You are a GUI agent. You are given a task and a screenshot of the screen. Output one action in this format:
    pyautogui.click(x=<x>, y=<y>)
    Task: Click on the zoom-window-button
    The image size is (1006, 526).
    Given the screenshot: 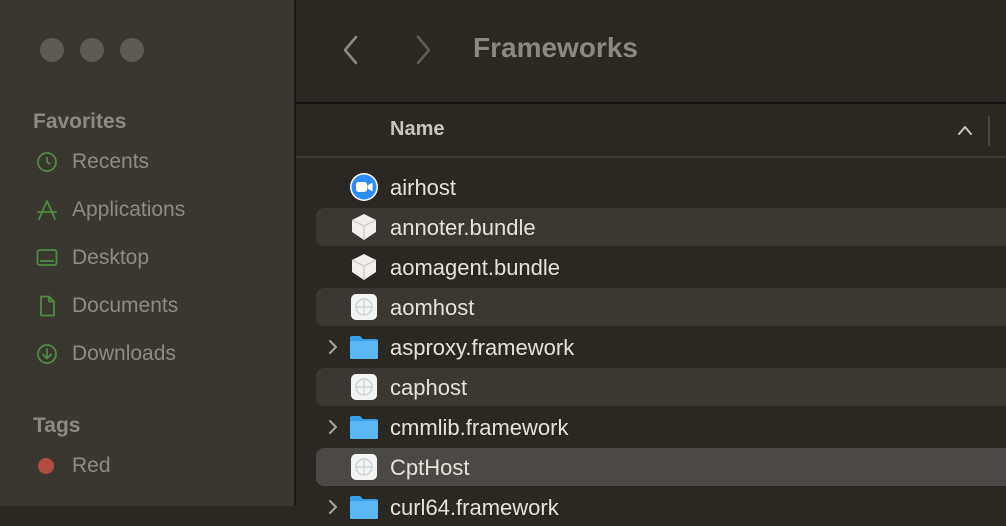 What is the action you would take?
    pyautogui.click(x=132, y=50)
    